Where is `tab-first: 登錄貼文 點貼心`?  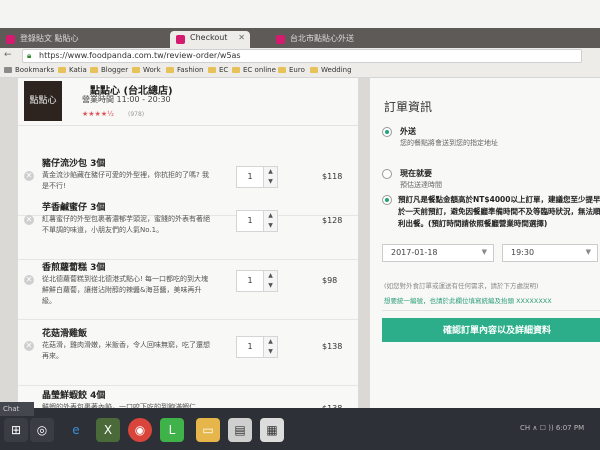
tab-first: 登錄貼文 點貼心 is located at coordinates (50, 39).